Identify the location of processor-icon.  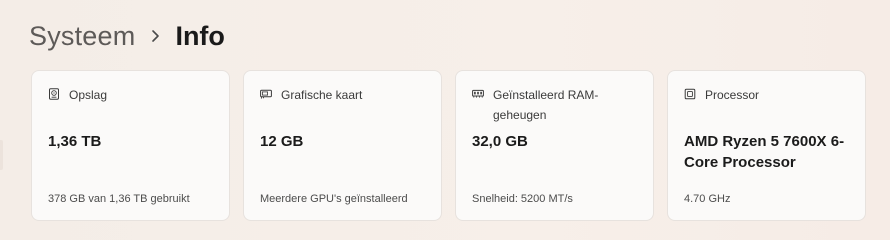
(690, 94).